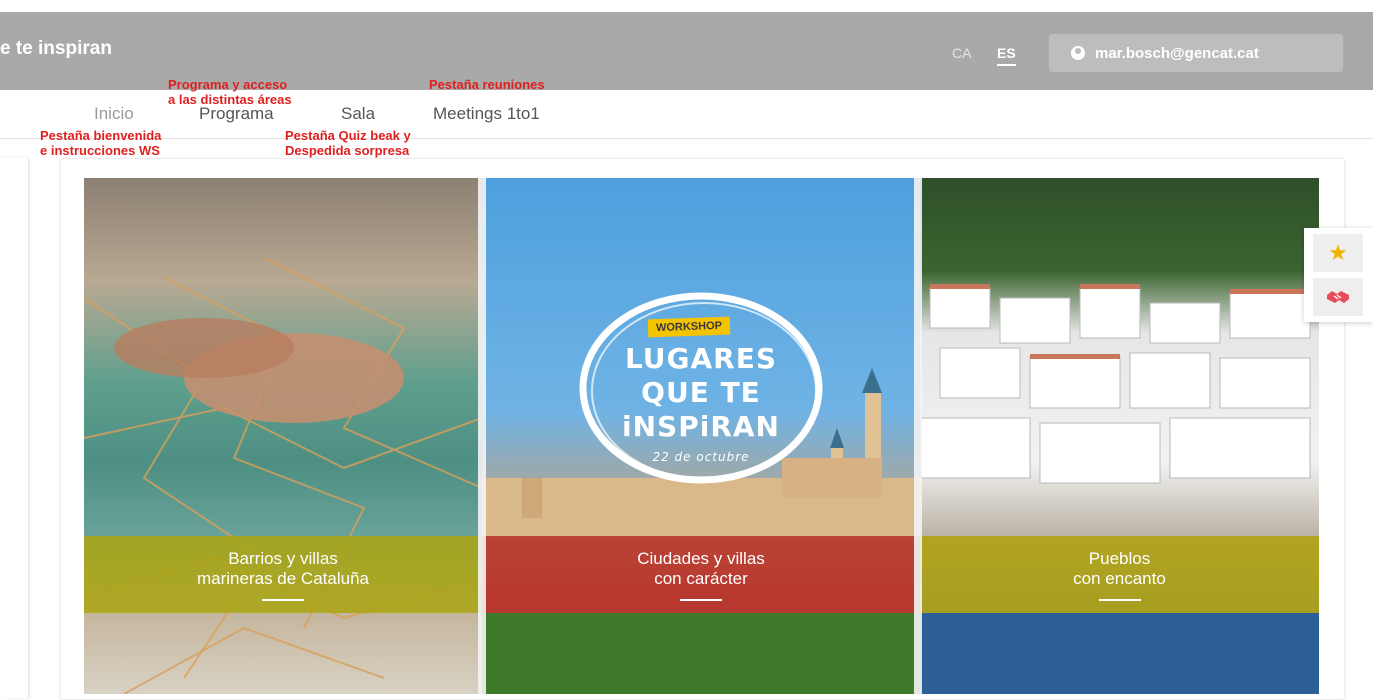 The height and width of the screenshot is (700, 1373). I want to click on panel-pueblos-line1: Pueblos, so click(1119, 558).